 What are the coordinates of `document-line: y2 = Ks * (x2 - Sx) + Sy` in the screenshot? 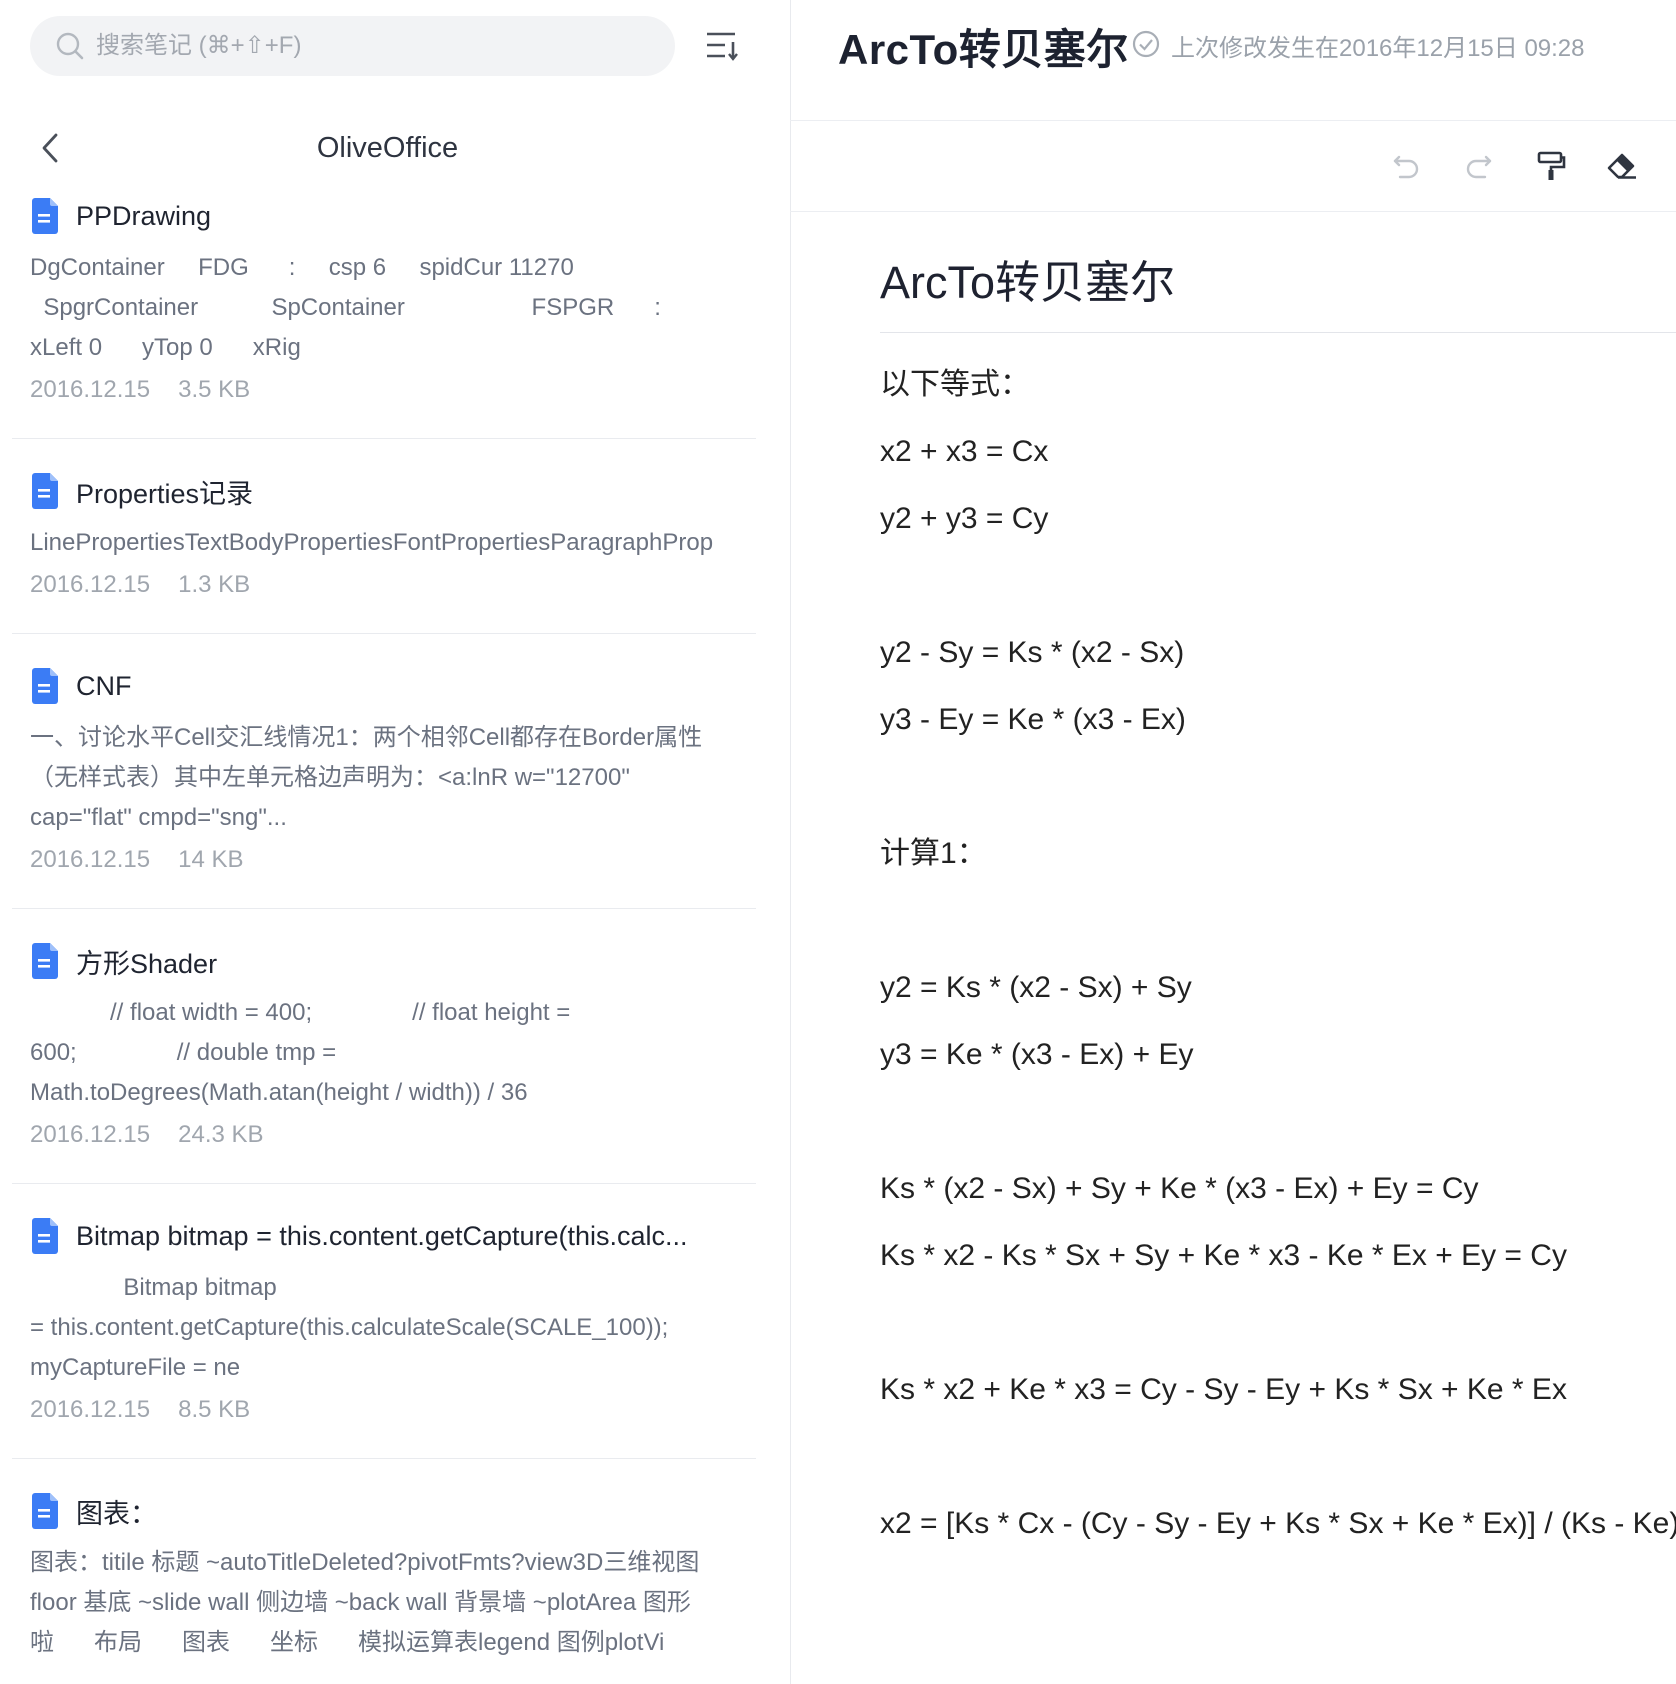 It's located at (1278, 987).